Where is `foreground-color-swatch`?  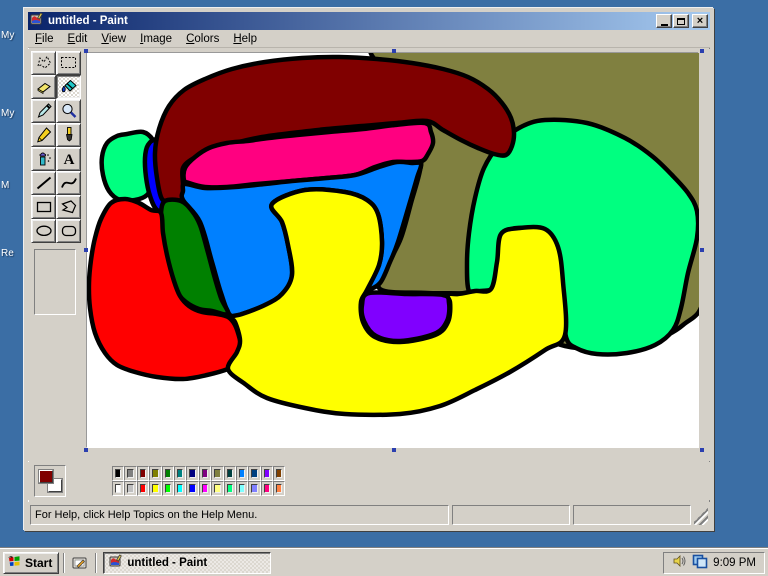
foreground-color-swatch is located at coordinates (46, 476).